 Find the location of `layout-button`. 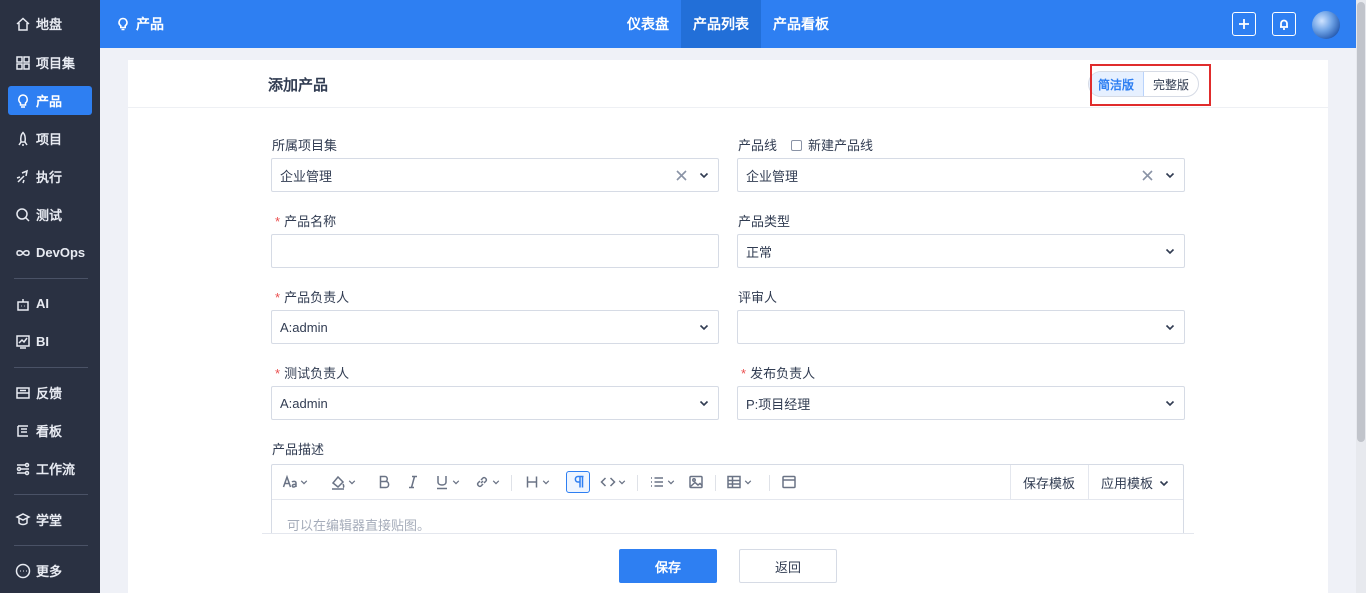

layout-button is located at coordinates (789, 482).